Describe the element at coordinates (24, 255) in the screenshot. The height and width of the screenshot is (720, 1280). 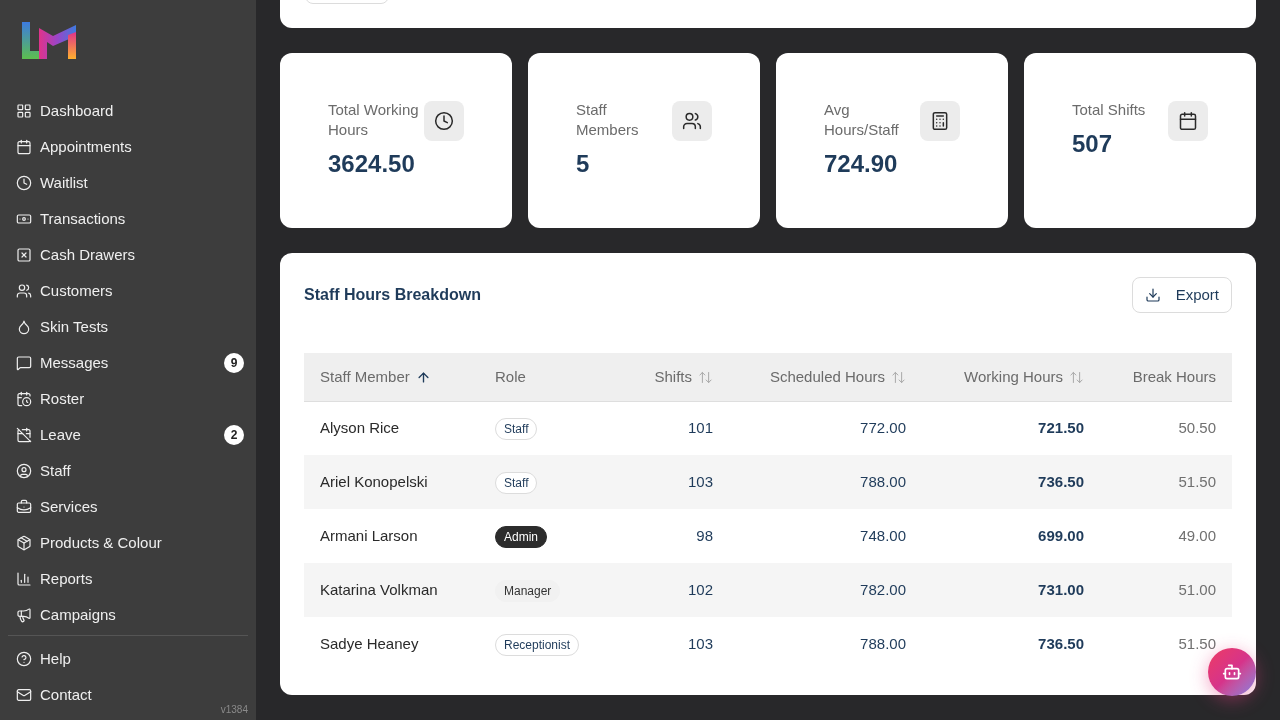
I see `x-square-icon` at that location.